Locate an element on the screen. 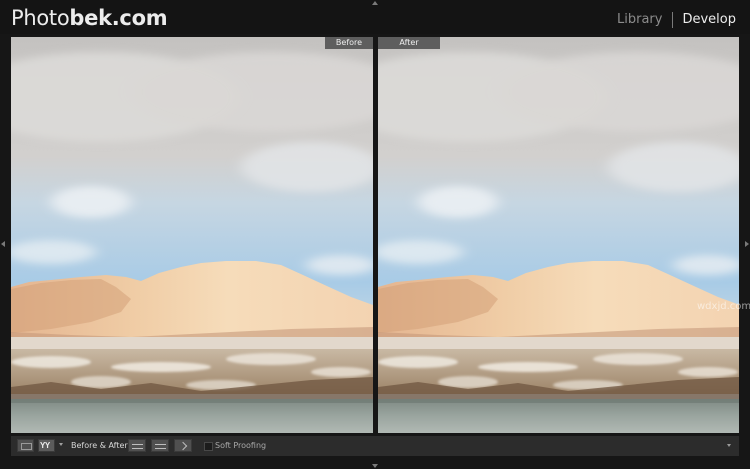 This screenshot has height=469, width=750. top-panel-toggle-icon is located at coordinates (375, 3).